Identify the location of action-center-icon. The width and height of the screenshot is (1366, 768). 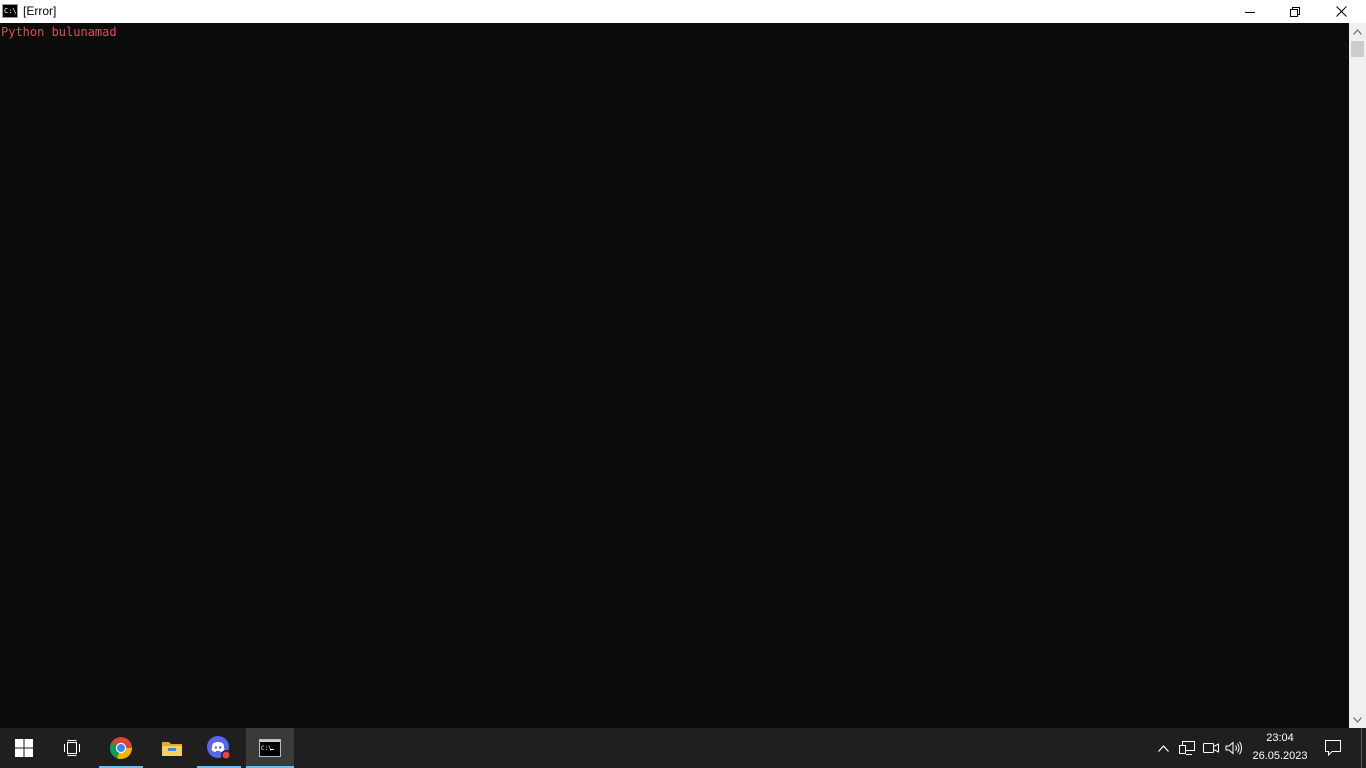
(1333, 748).